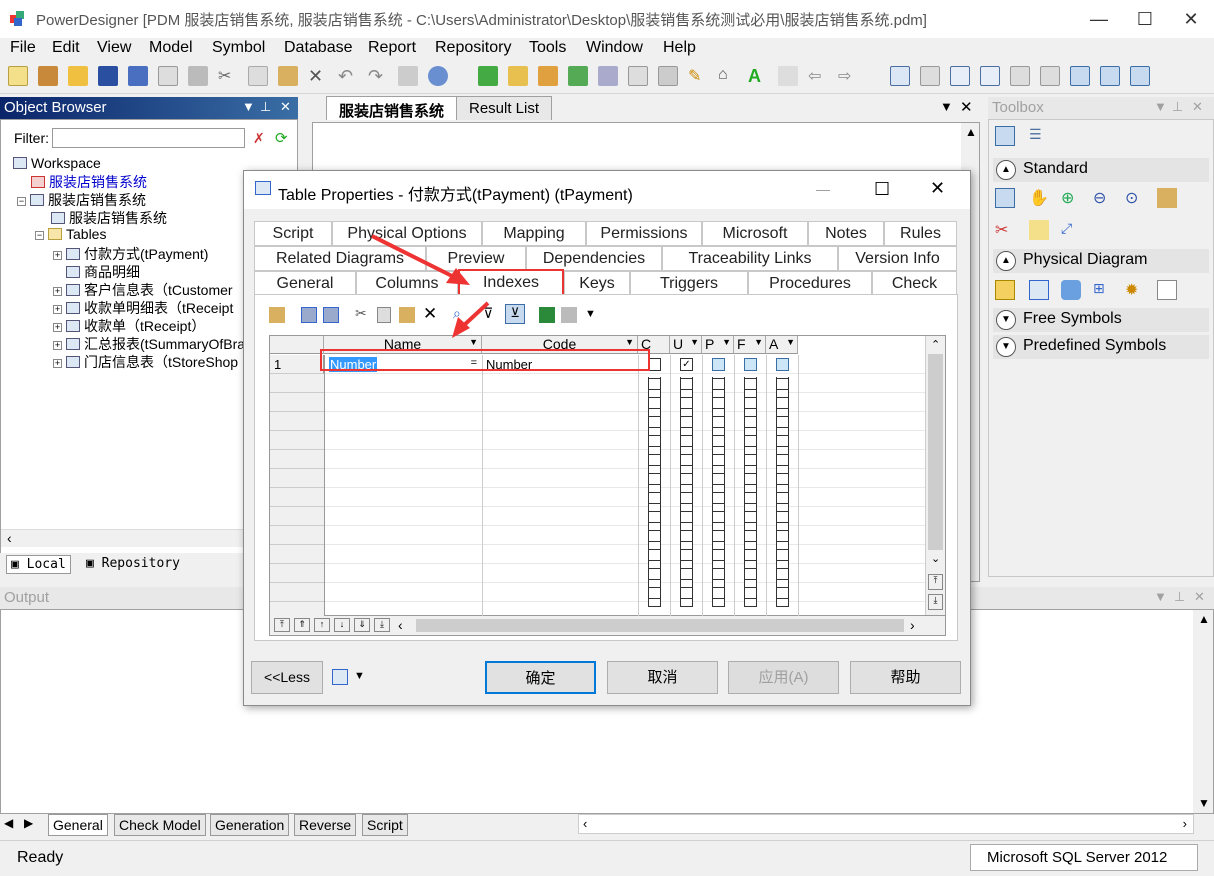  Describe the element at coordinates (415, 257) in the screenshot. I see `arrow-line-indexes` at that location.